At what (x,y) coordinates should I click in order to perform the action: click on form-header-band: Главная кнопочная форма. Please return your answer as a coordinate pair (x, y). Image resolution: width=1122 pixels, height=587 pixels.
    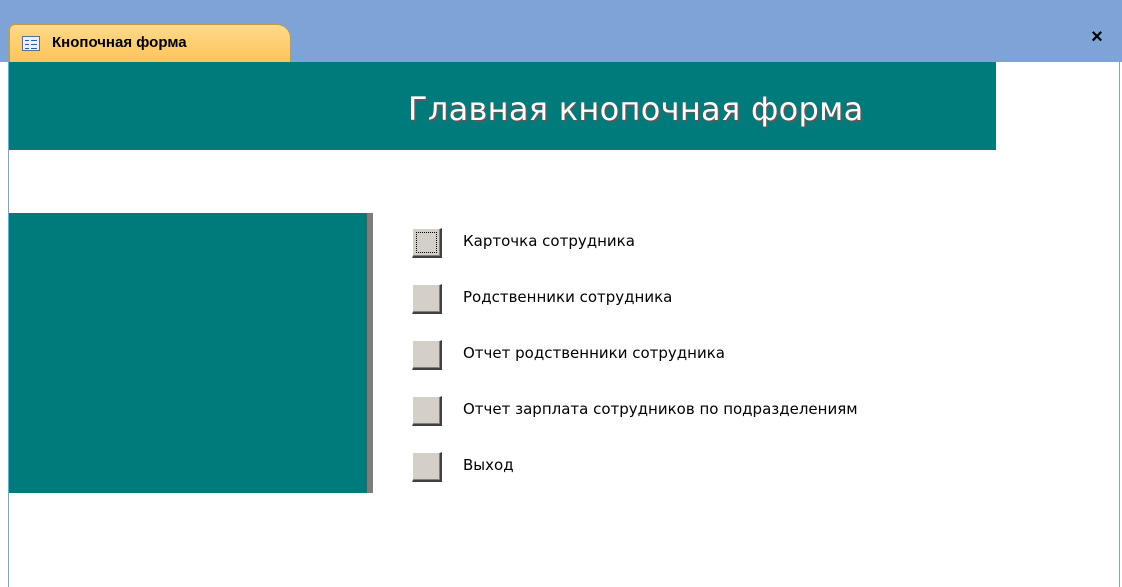
    Looking at the image, I should click on (502, 106).